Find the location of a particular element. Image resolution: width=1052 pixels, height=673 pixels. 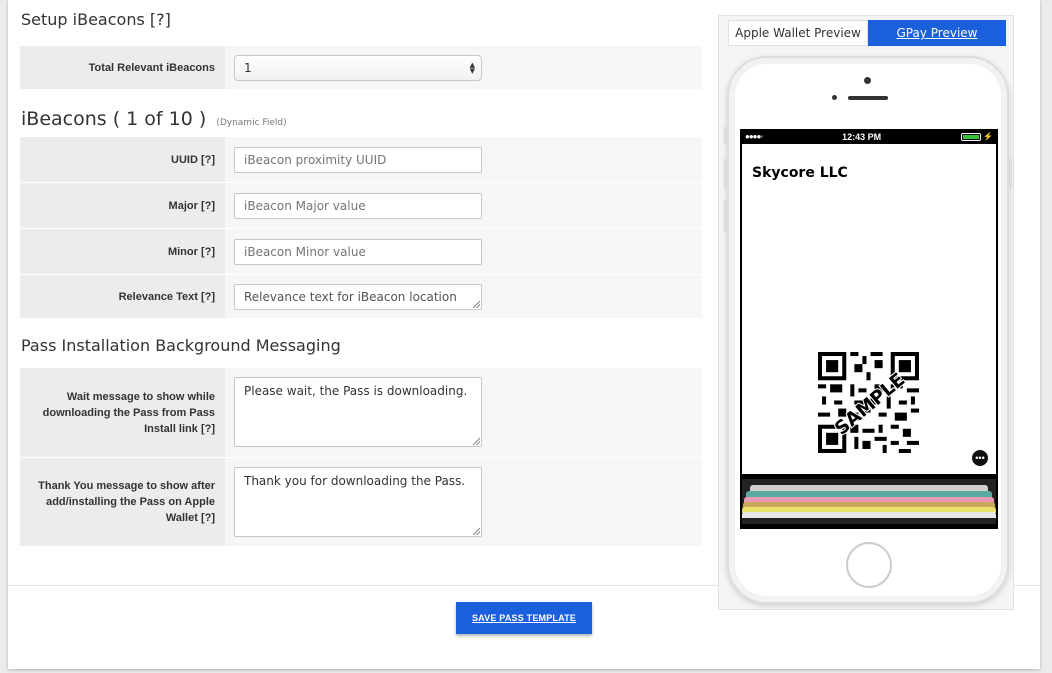

total-ibeacons-label: Total Relevant iBeacons is located at coordinates (122, 67).